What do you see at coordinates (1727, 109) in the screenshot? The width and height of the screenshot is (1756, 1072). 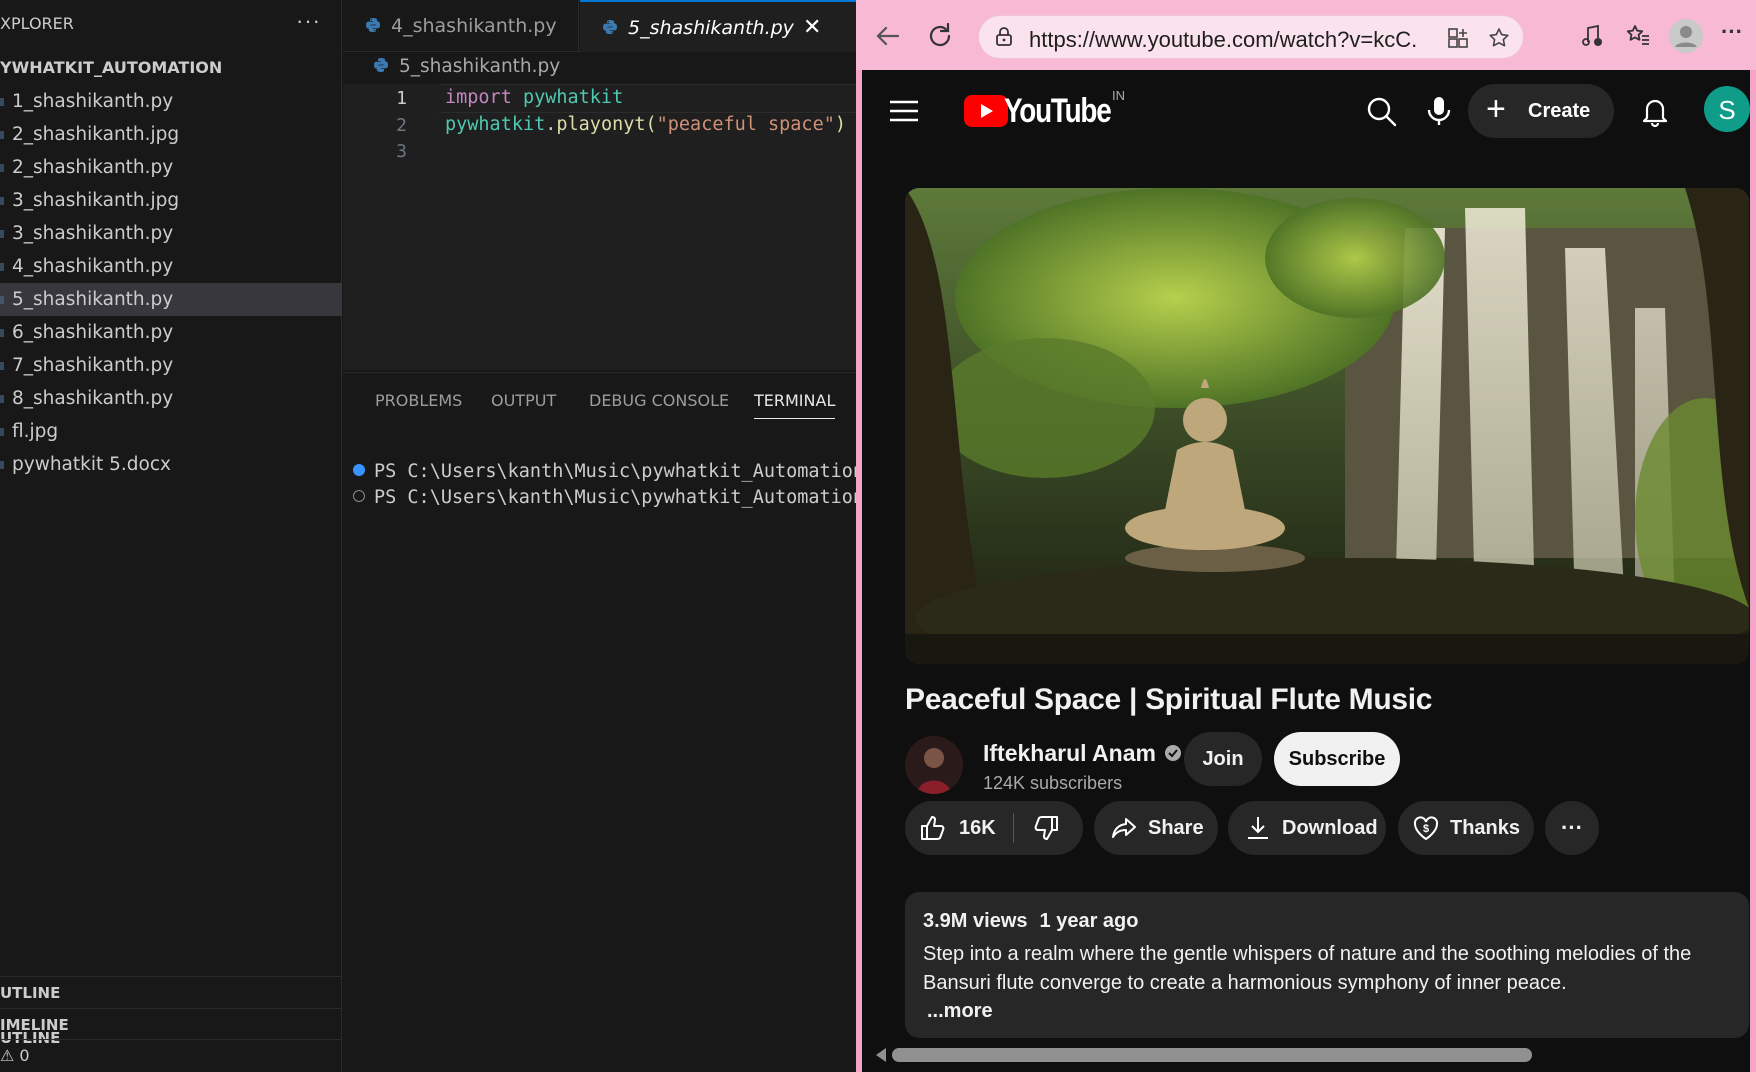 I see `avatar: S` at bounding box center [1727, 109].